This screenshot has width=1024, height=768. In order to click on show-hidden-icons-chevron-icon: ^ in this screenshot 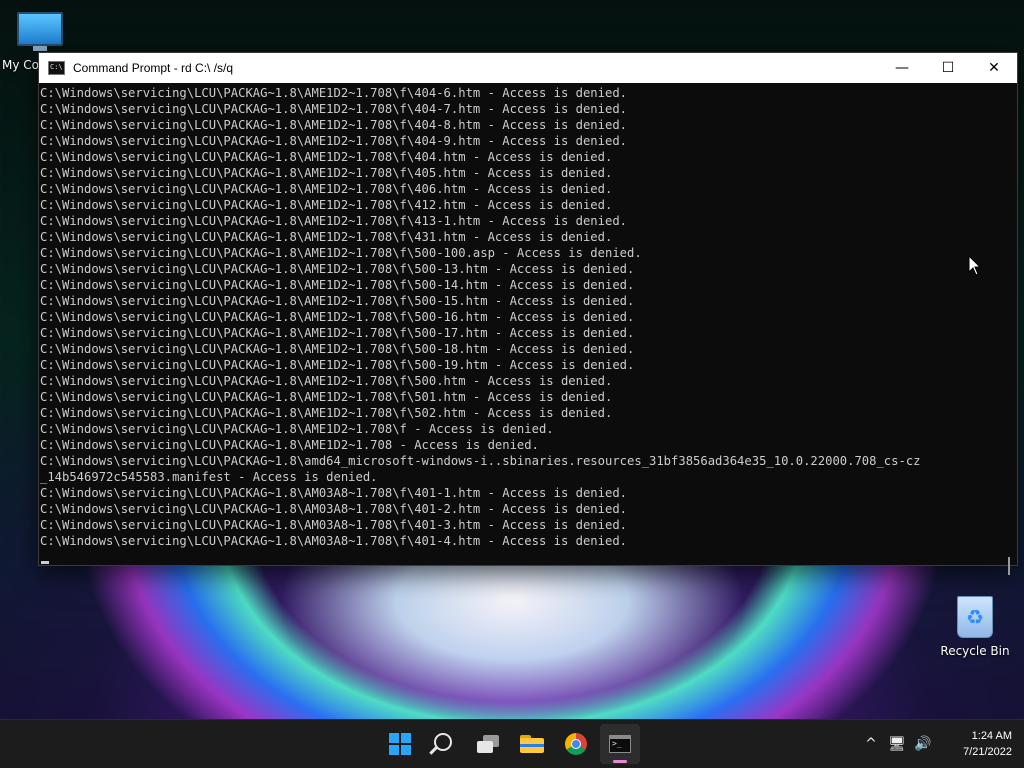, I will do `click(871, 744)`.